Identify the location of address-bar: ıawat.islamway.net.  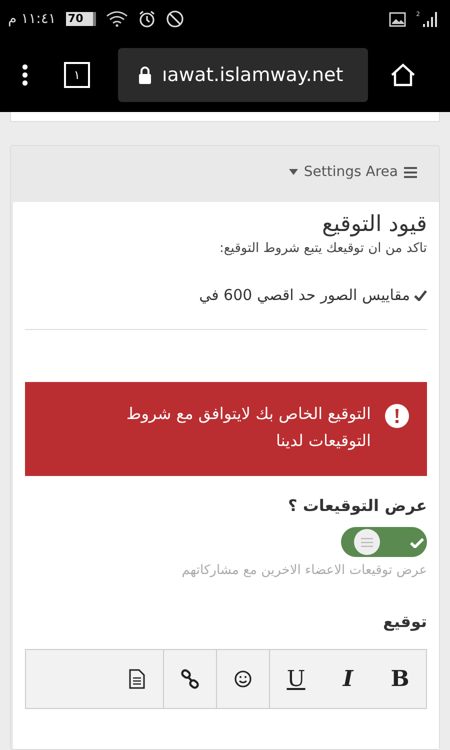
(243, 75).